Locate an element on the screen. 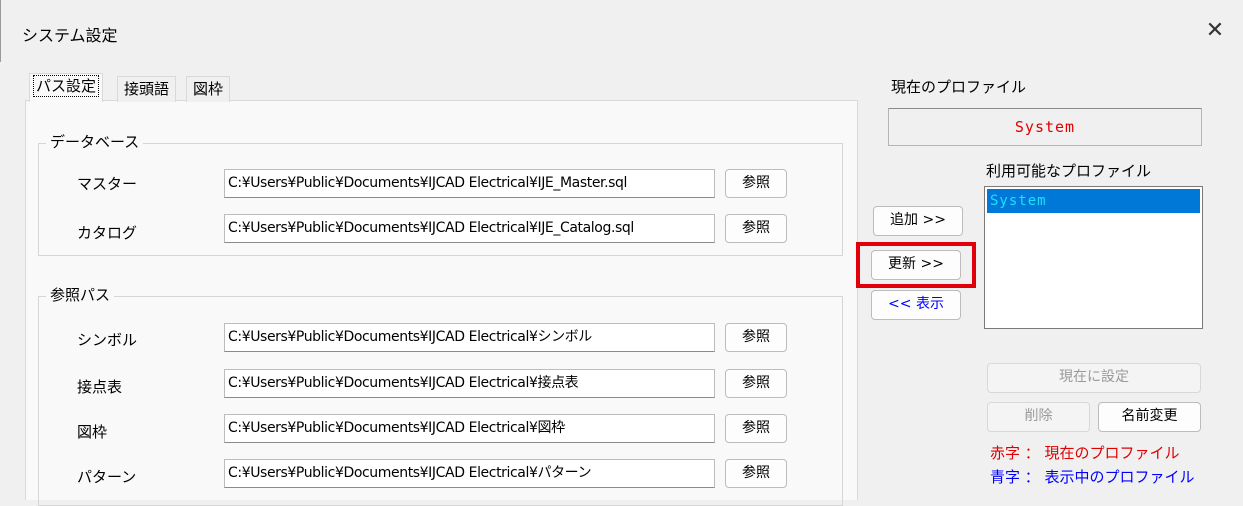  available-profiles-list: System is located at coordinates (1093, 257).